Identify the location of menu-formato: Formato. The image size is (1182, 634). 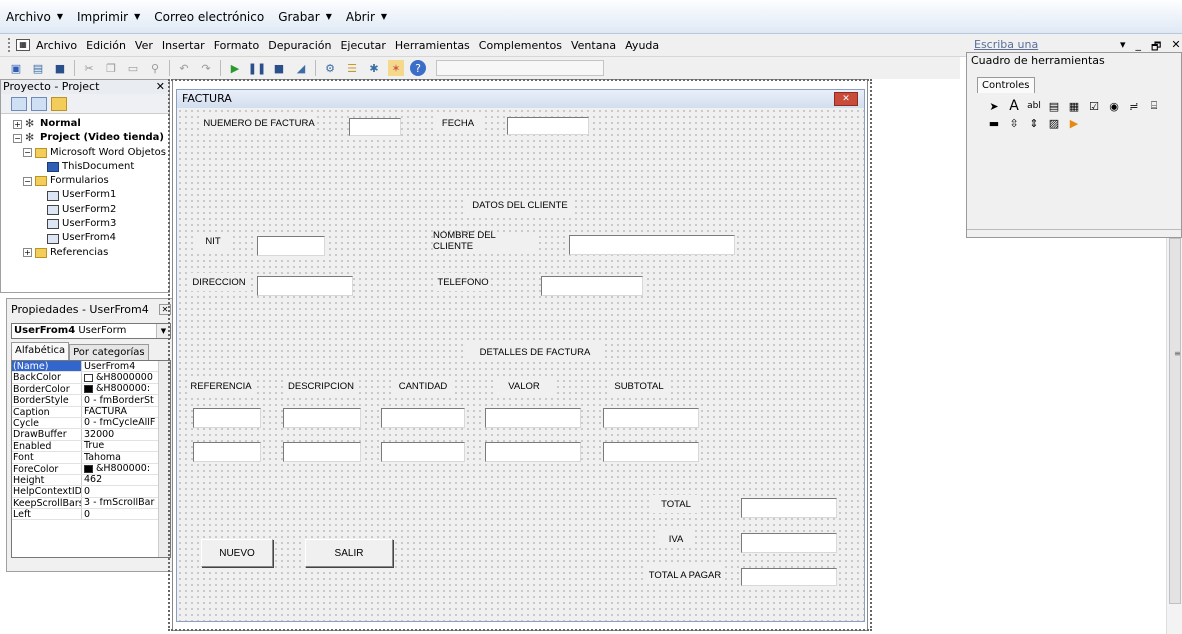
(237, 45).